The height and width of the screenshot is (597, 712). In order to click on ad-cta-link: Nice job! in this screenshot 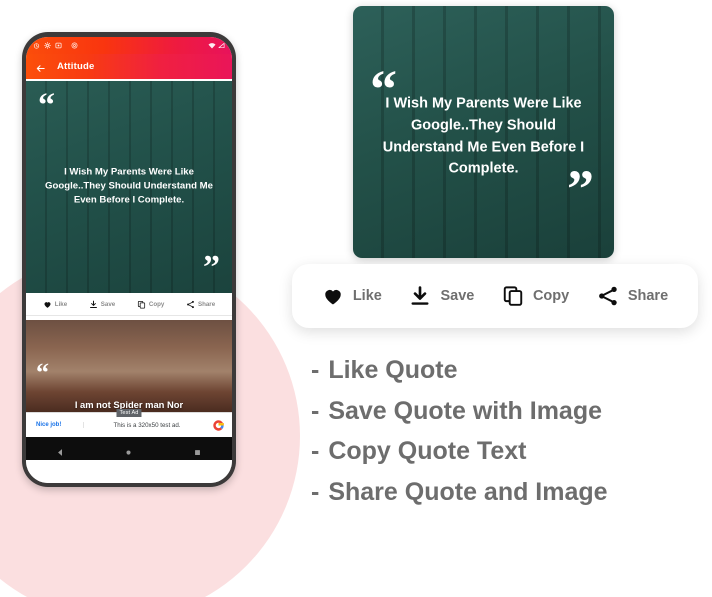, I will do `click(55, 425)`.